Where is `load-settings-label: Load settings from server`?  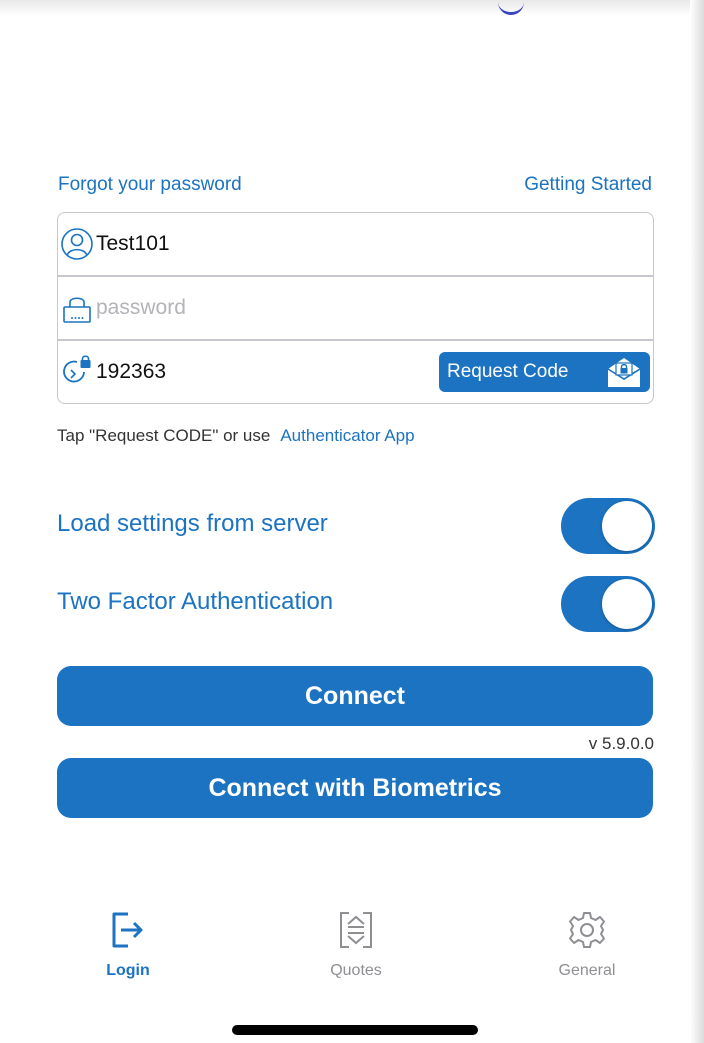
load-settings-label: Load settings from server is located at coordinates (192, 523).